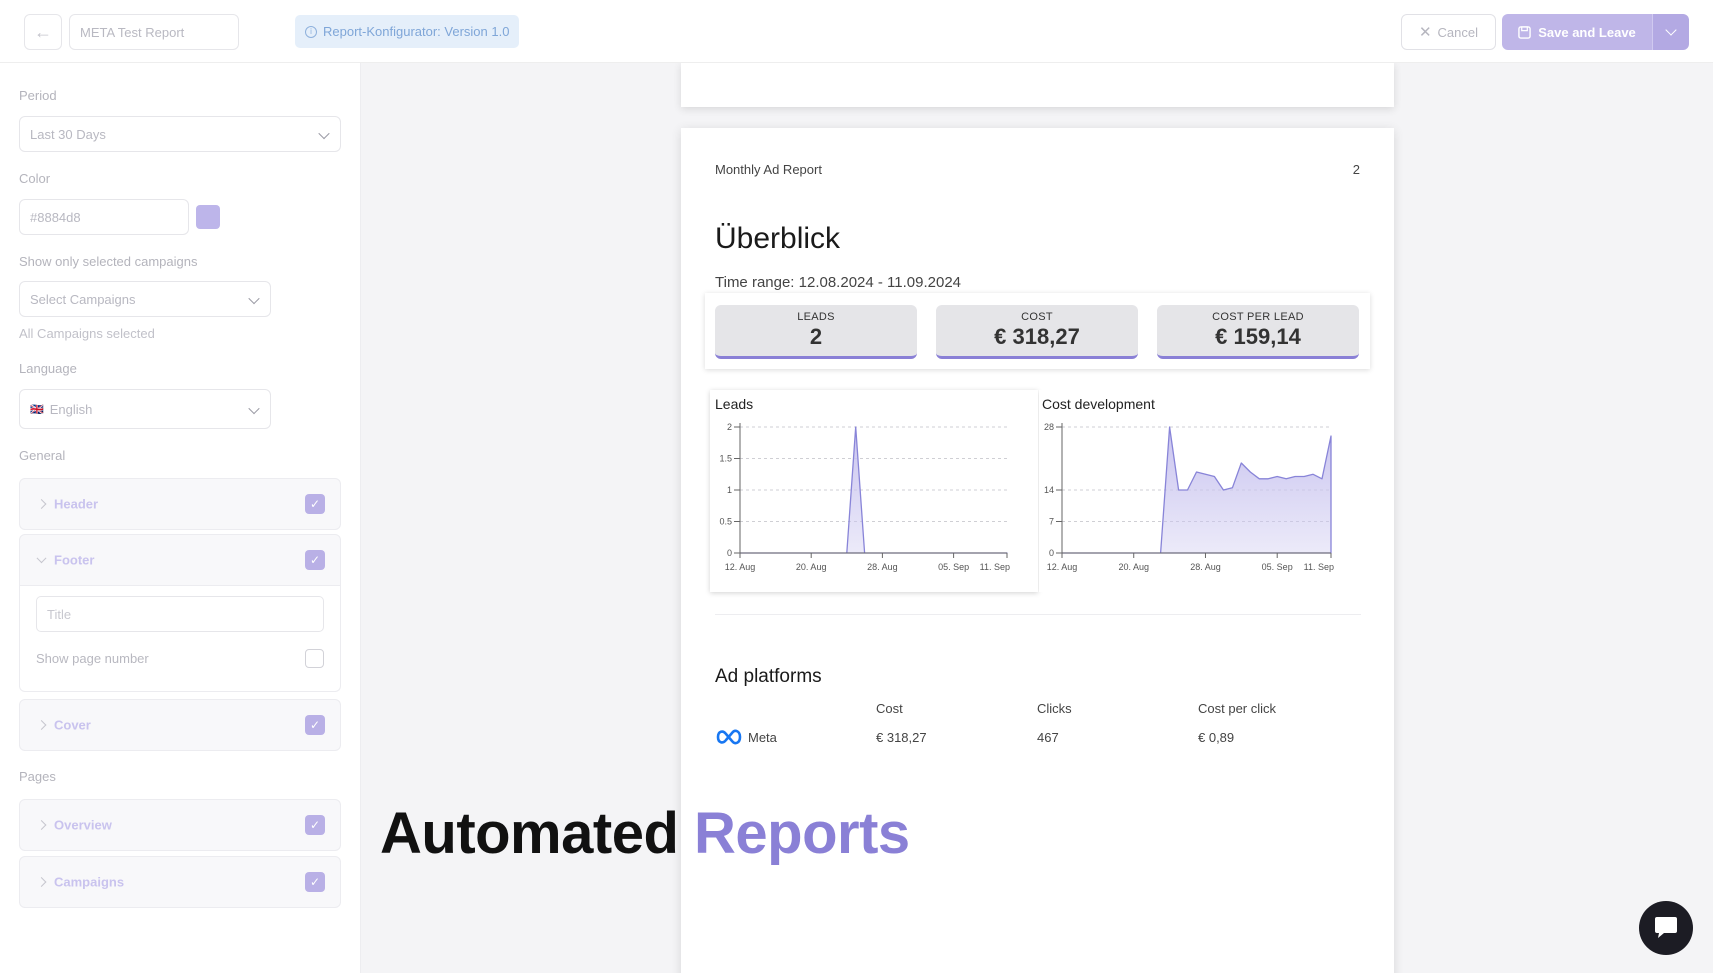  I want to click on section-title: Überblick, so click(778, 238).